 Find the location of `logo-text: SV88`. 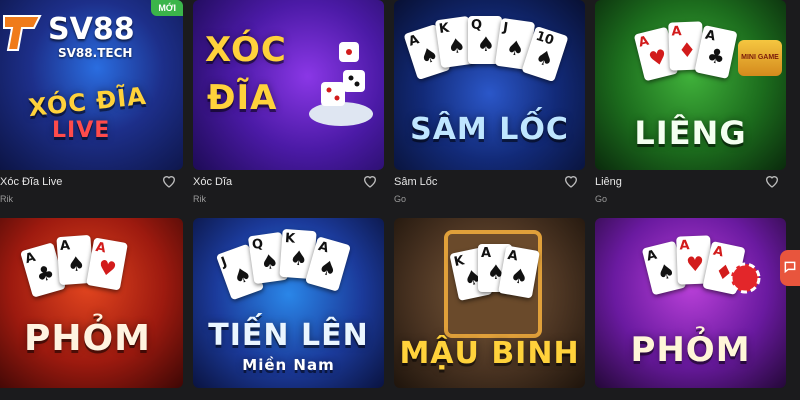

logo-text: SV88 is located at coordinates (91, 29).